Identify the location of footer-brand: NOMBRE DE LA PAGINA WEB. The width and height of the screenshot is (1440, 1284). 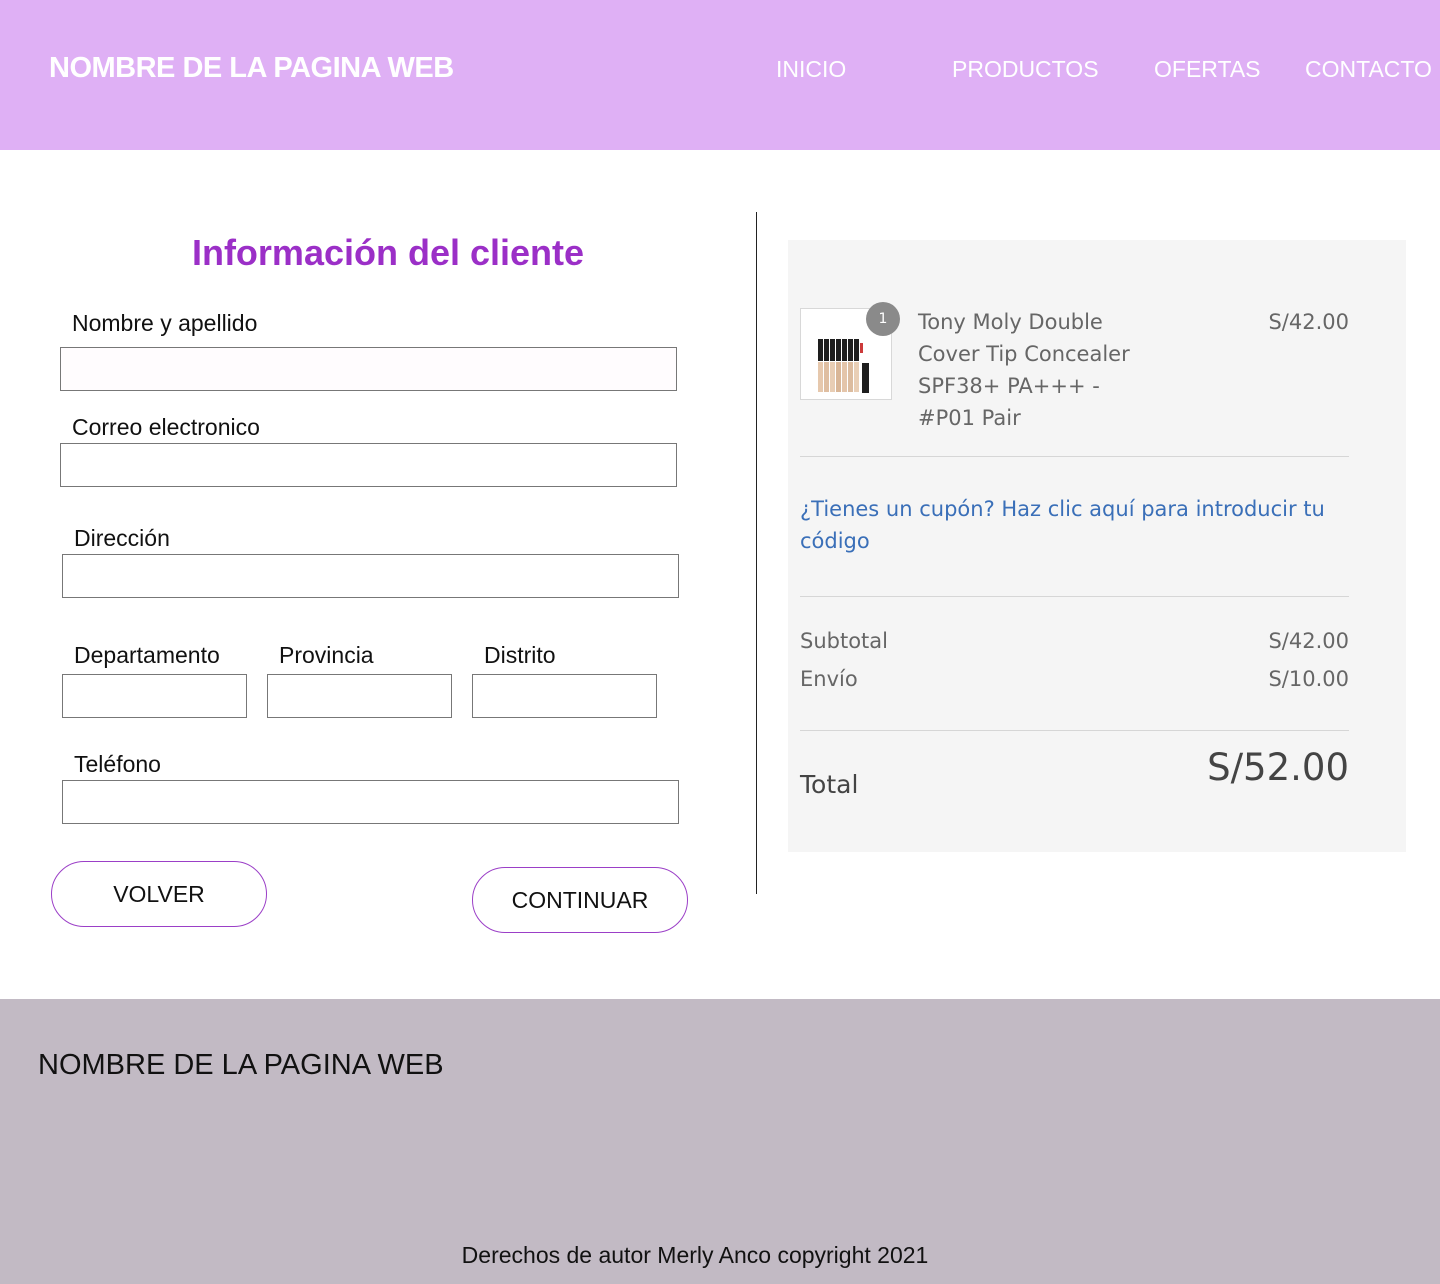
(241, 1065).